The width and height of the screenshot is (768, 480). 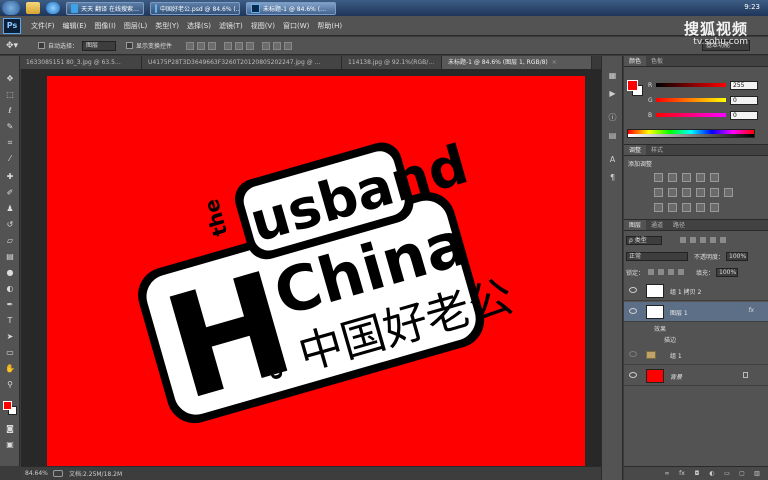 What do you see at coordinates (239, 45) in the screenshot?
I see `align-center-icon` at bounding box center [239, 45].